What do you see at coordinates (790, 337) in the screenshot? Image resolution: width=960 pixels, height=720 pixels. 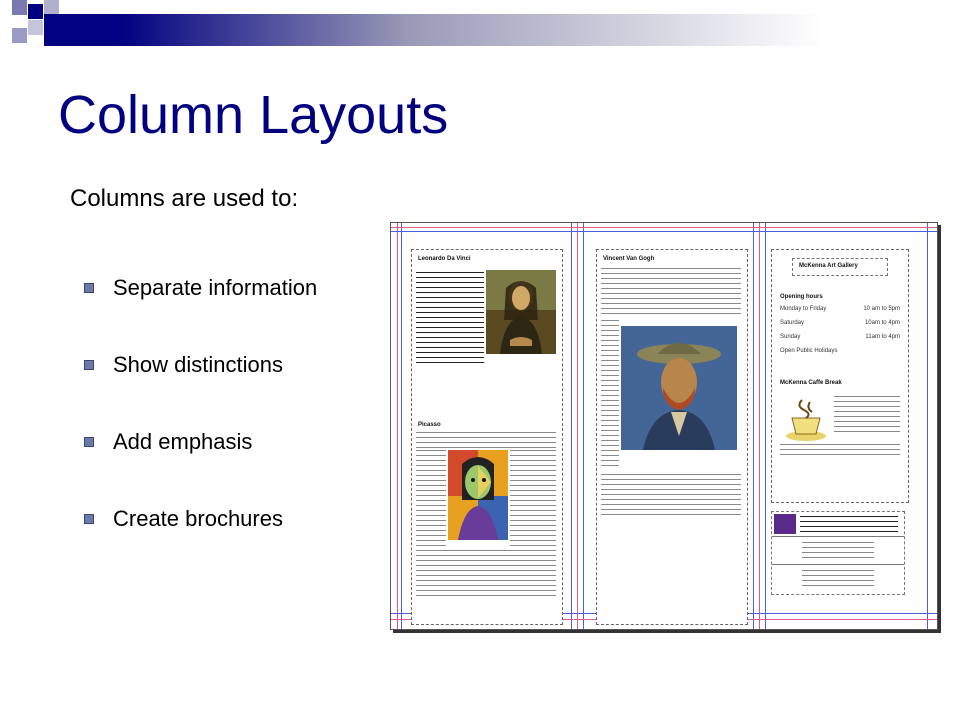 I see `hours-day: Sunday` at bounding box center [790, 337].